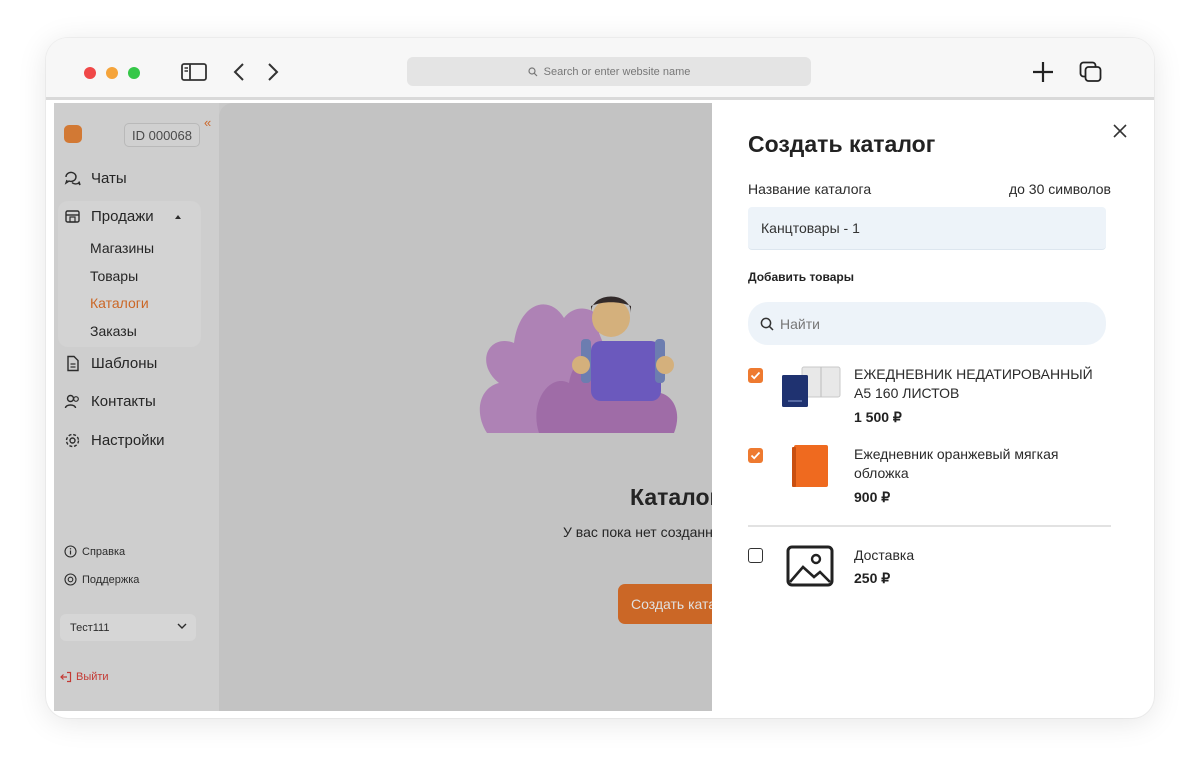 The width and height of the screenshot is (1200, 772). What do you see at coordinates (578, 364) in the screenshot?
I see `empty-state-illustration` at bounding box center [578, 364].